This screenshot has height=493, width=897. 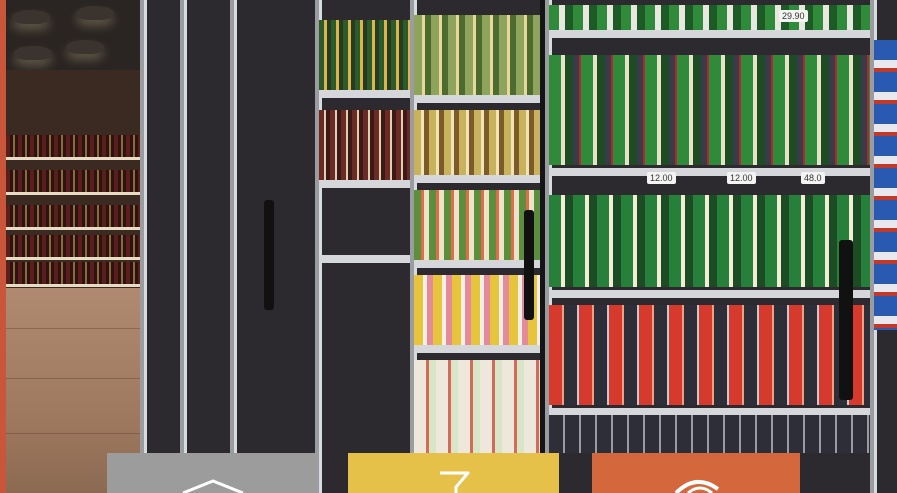 What do you see at coordinates (212, 486) in the screenshot?
I see `house-icon` at bounding box center [212, 486].